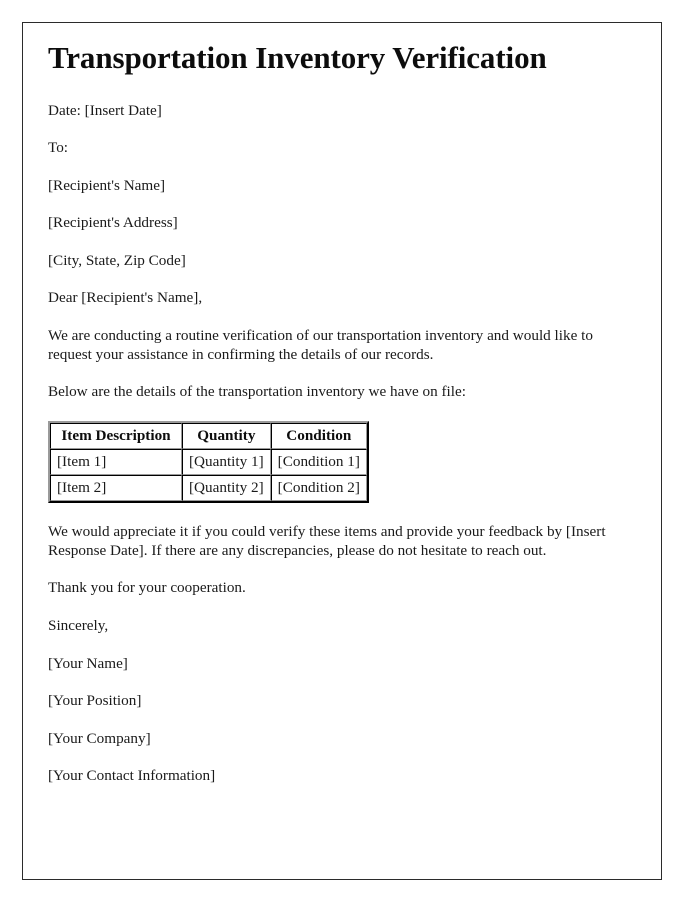 This screenshot has height=900, width=700. I want to click on cell-quantity: [Quantity 1], so click(226, 462).